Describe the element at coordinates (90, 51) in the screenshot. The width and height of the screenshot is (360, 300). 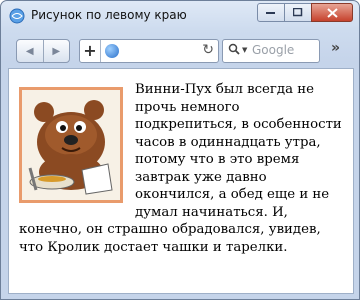
I see `new-tab-plus-icon: +` at that location.